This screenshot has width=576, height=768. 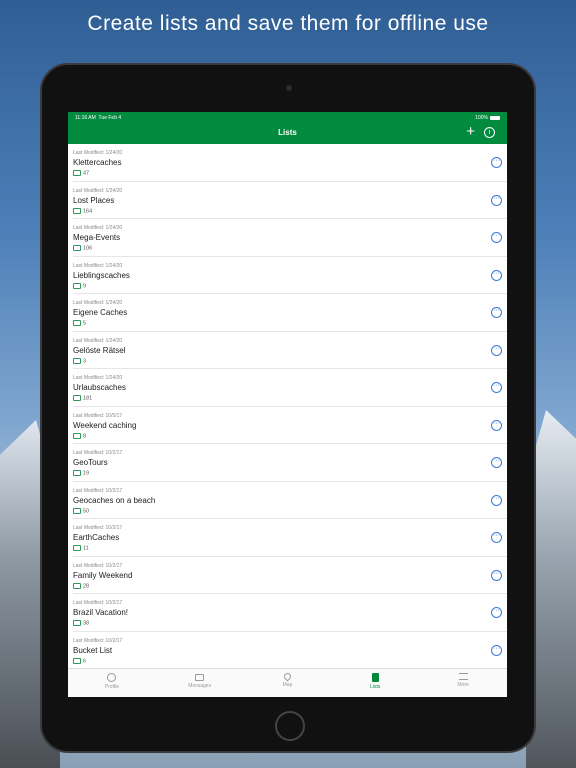 I want to click on tab-messages: Messages, so click(x=200, y=683).